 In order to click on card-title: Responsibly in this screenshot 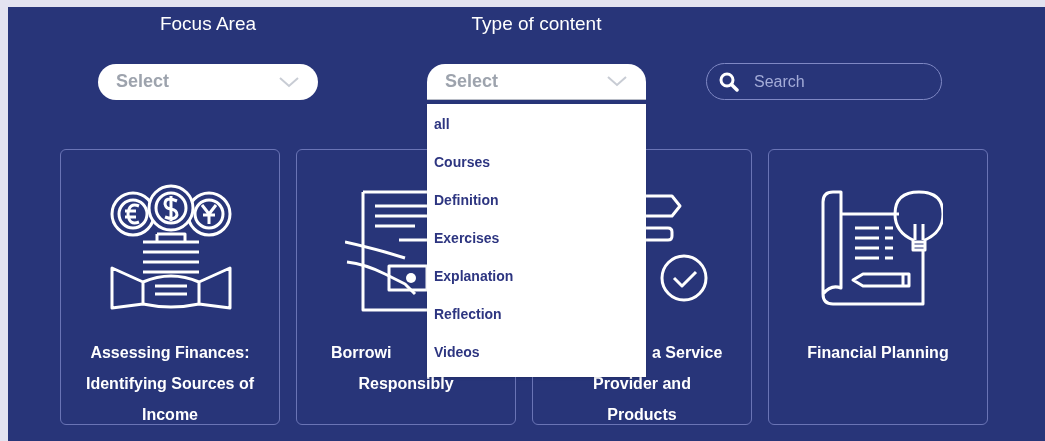, I will do `click(406, 383)`.